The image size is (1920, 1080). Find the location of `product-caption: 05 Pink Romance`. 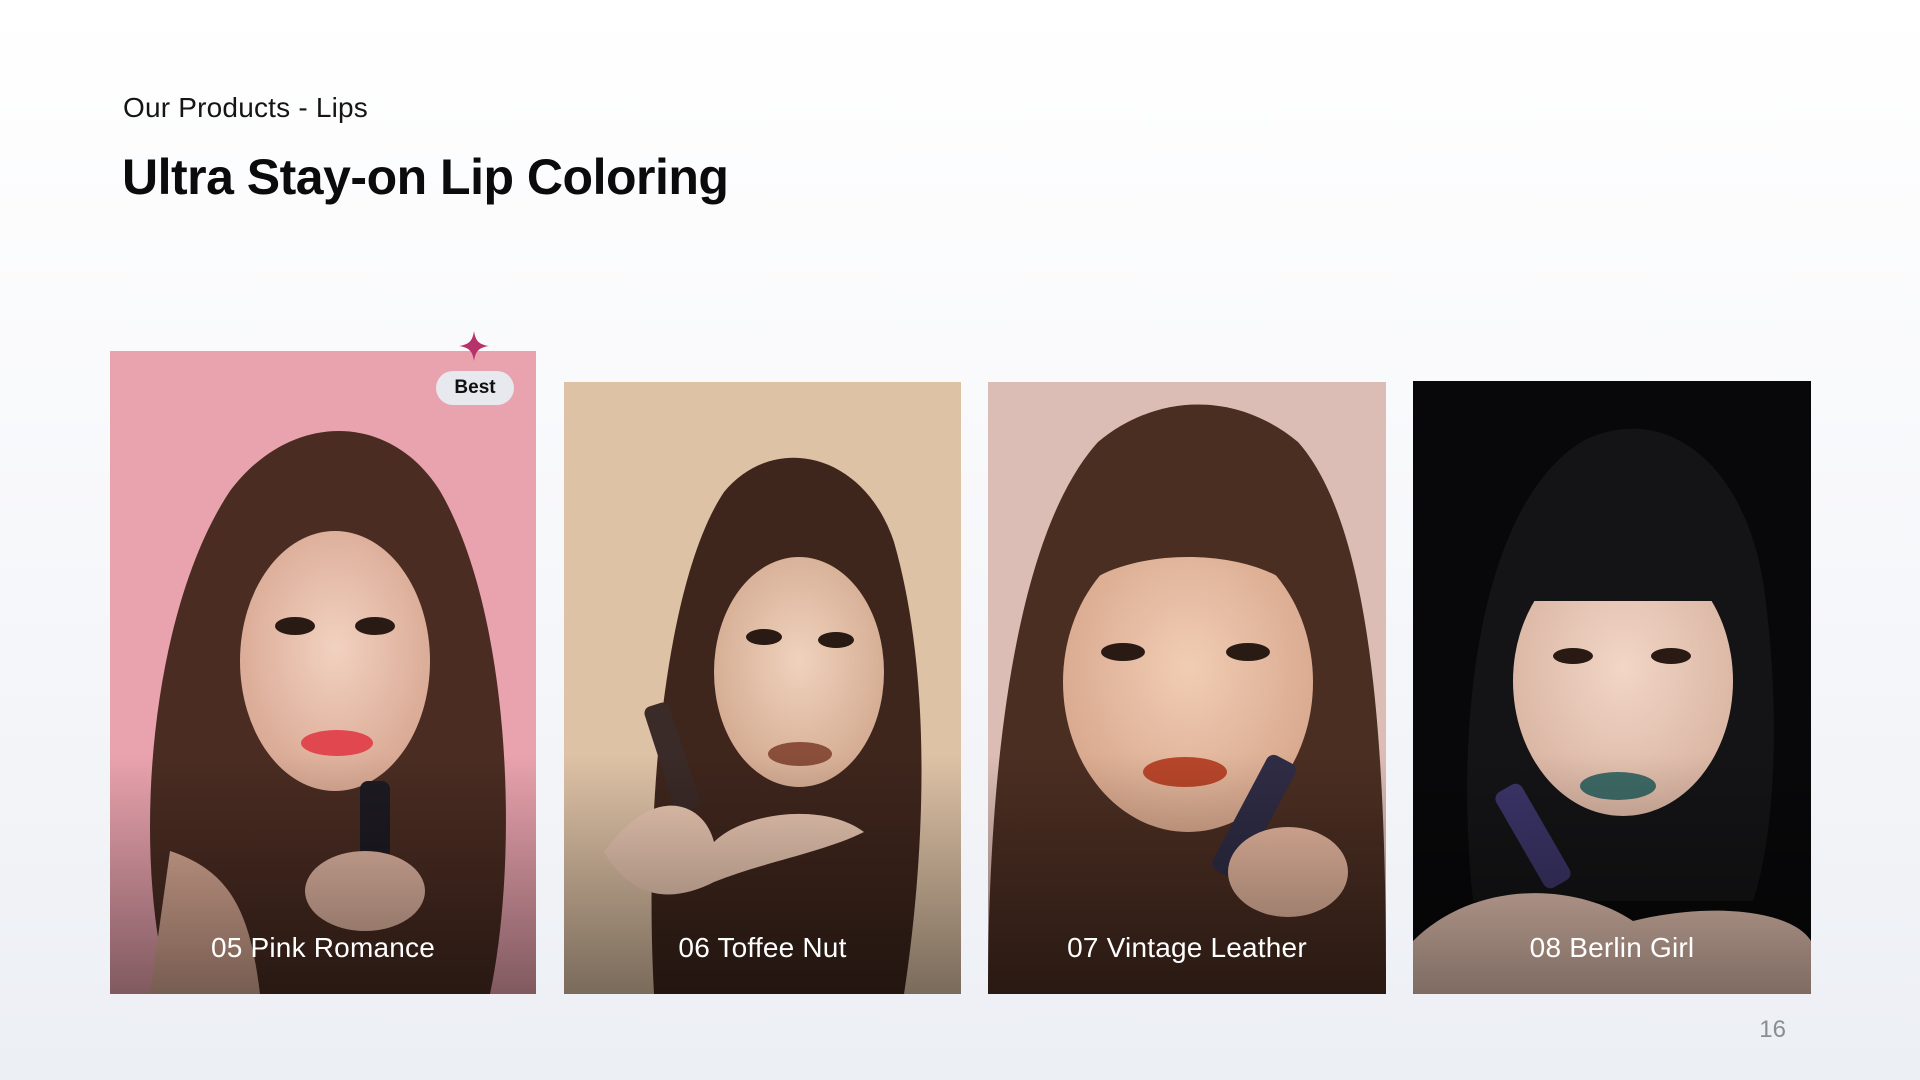

product-caption: 05 Pink Romance is located at coordinates (322, 947).